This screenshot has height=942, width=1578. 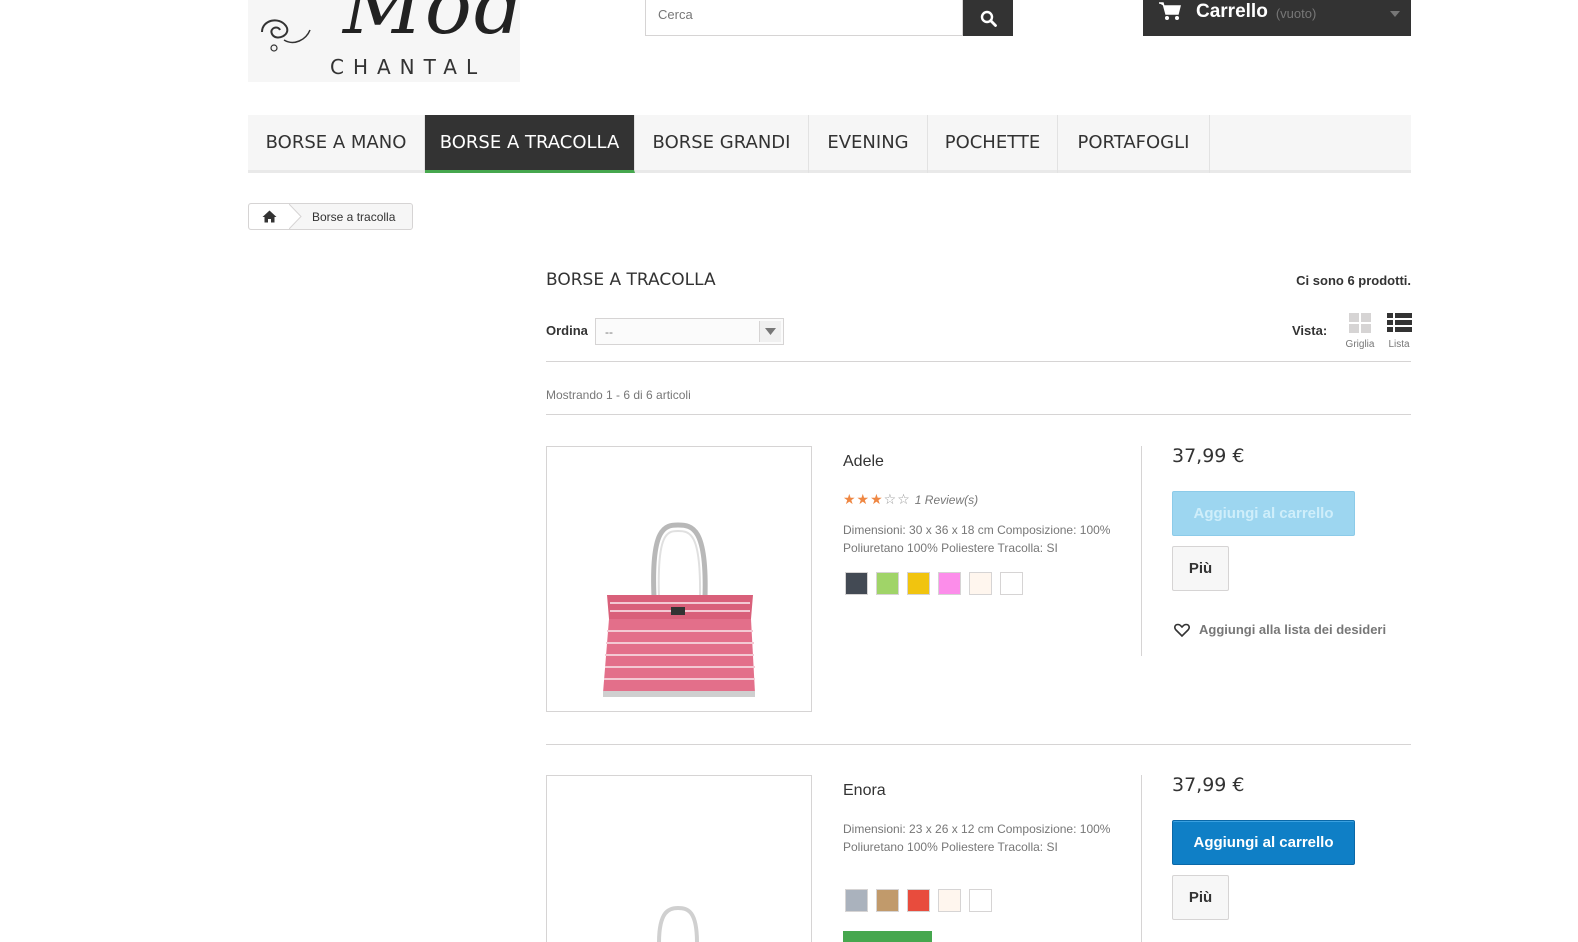 What do you see at coordinates (887, 900) in the screenshot?
I see `color-swatch-tan` at bounding box center [887, 900].